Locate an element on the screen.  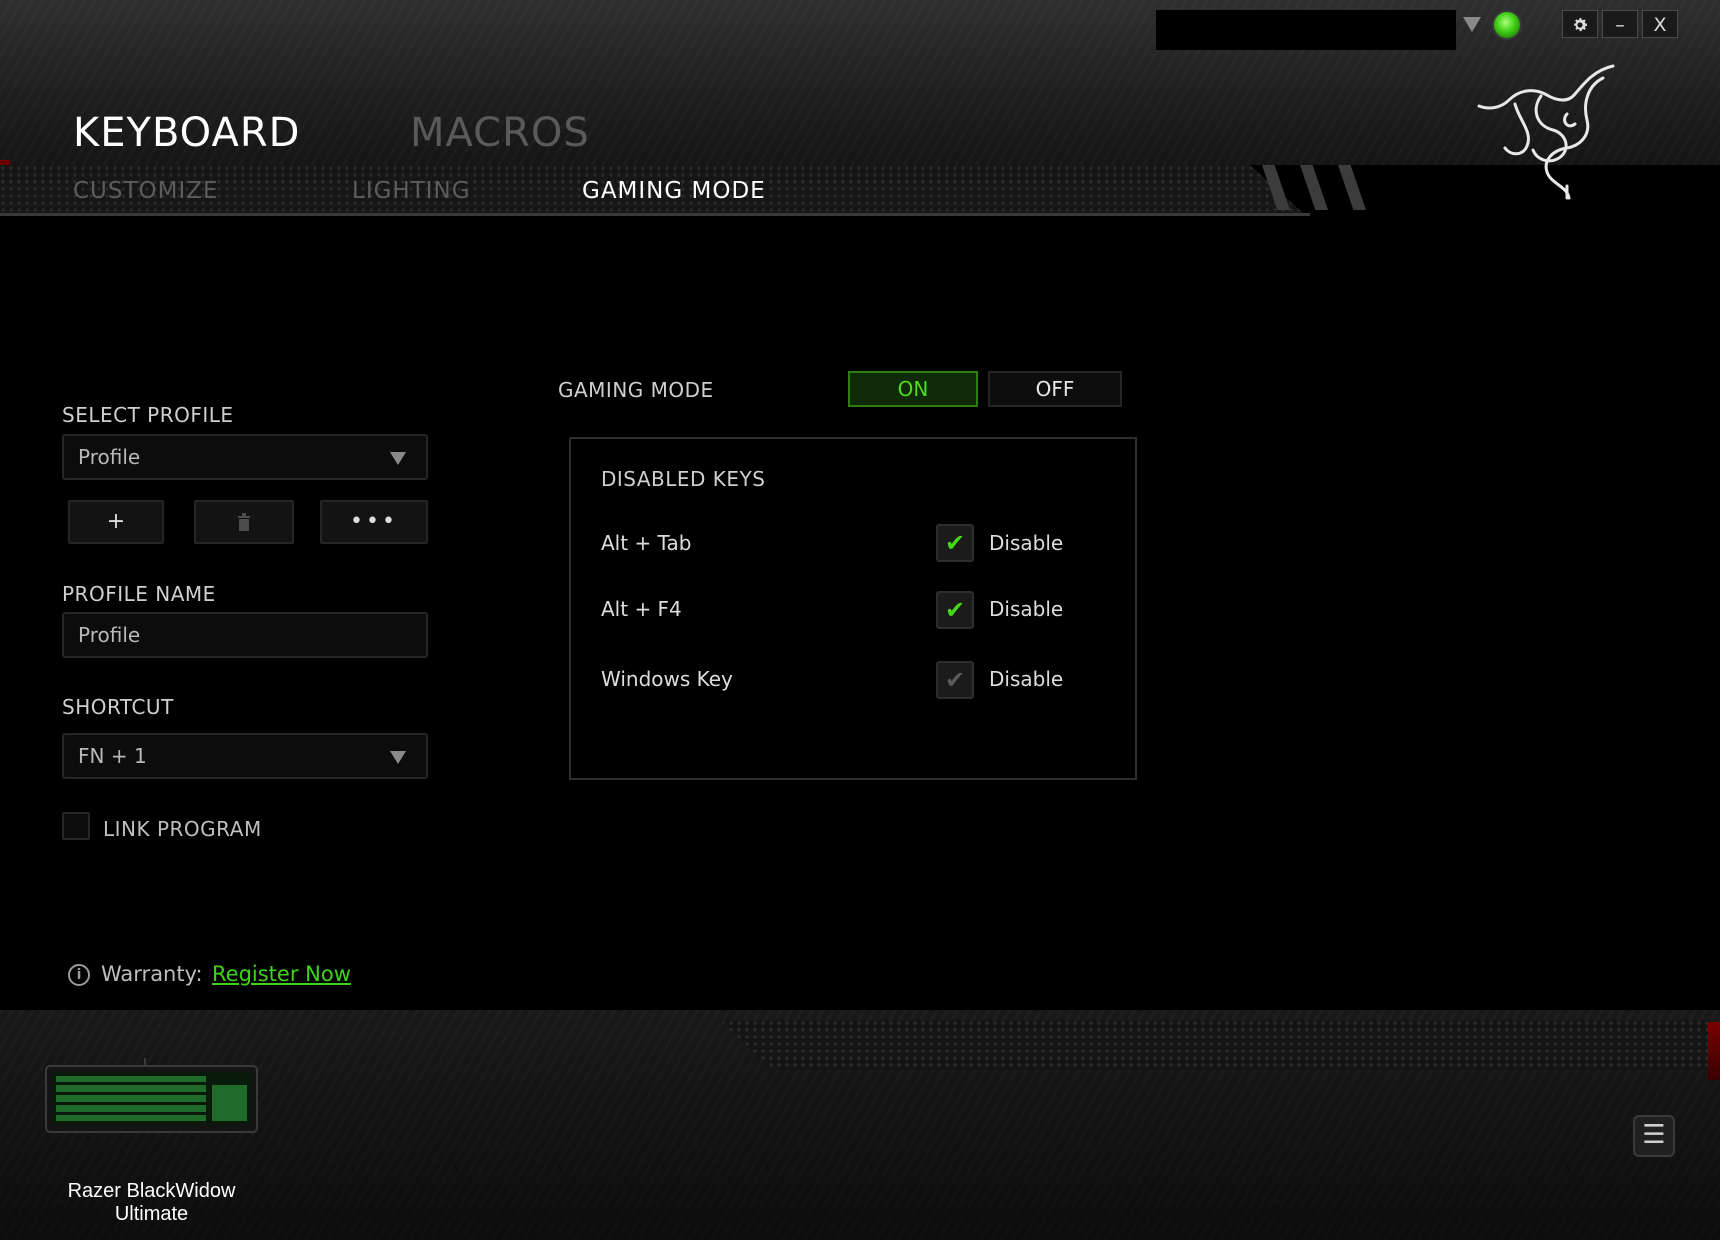
add-profile-button: + is located at coordinates (116, 522).